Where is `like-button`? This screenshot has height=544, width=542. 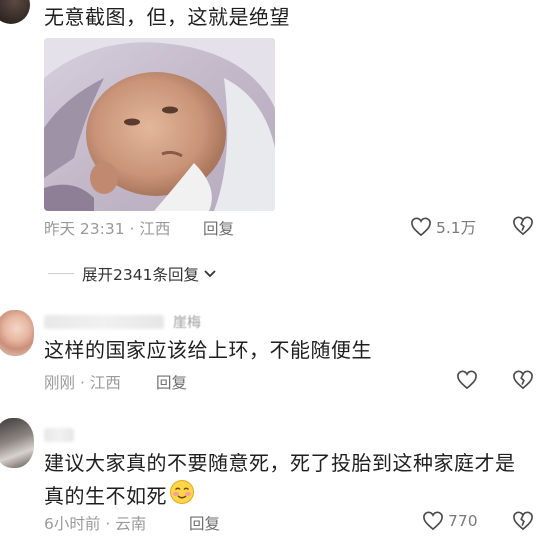
like-button is located at coordinates (467, 380).